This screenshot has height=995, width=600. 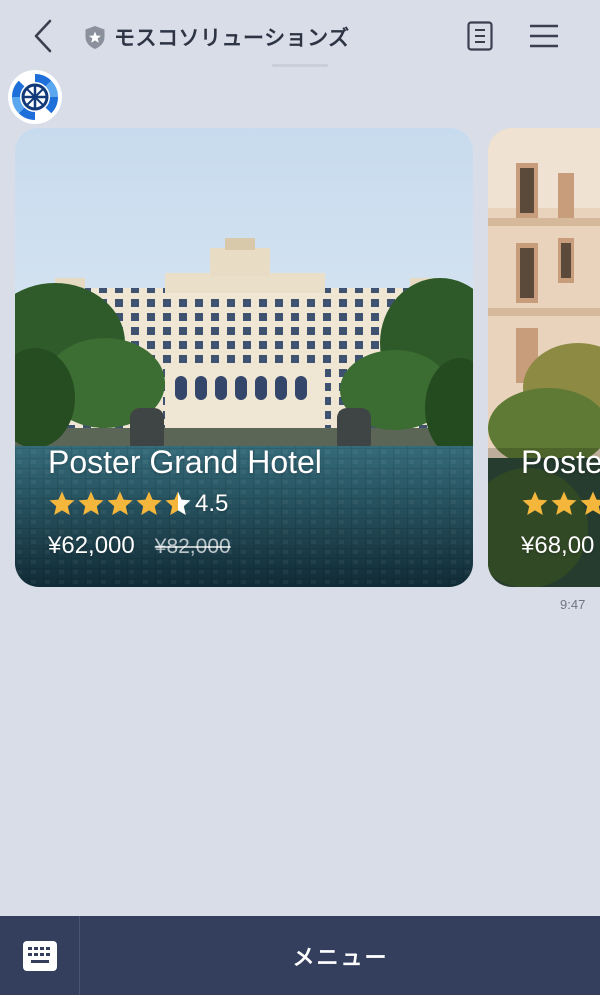 What do you see at coordinates (560, 462) in the screenshot?
I see `hotel-name: Poste` at bounding box center [560, 462].